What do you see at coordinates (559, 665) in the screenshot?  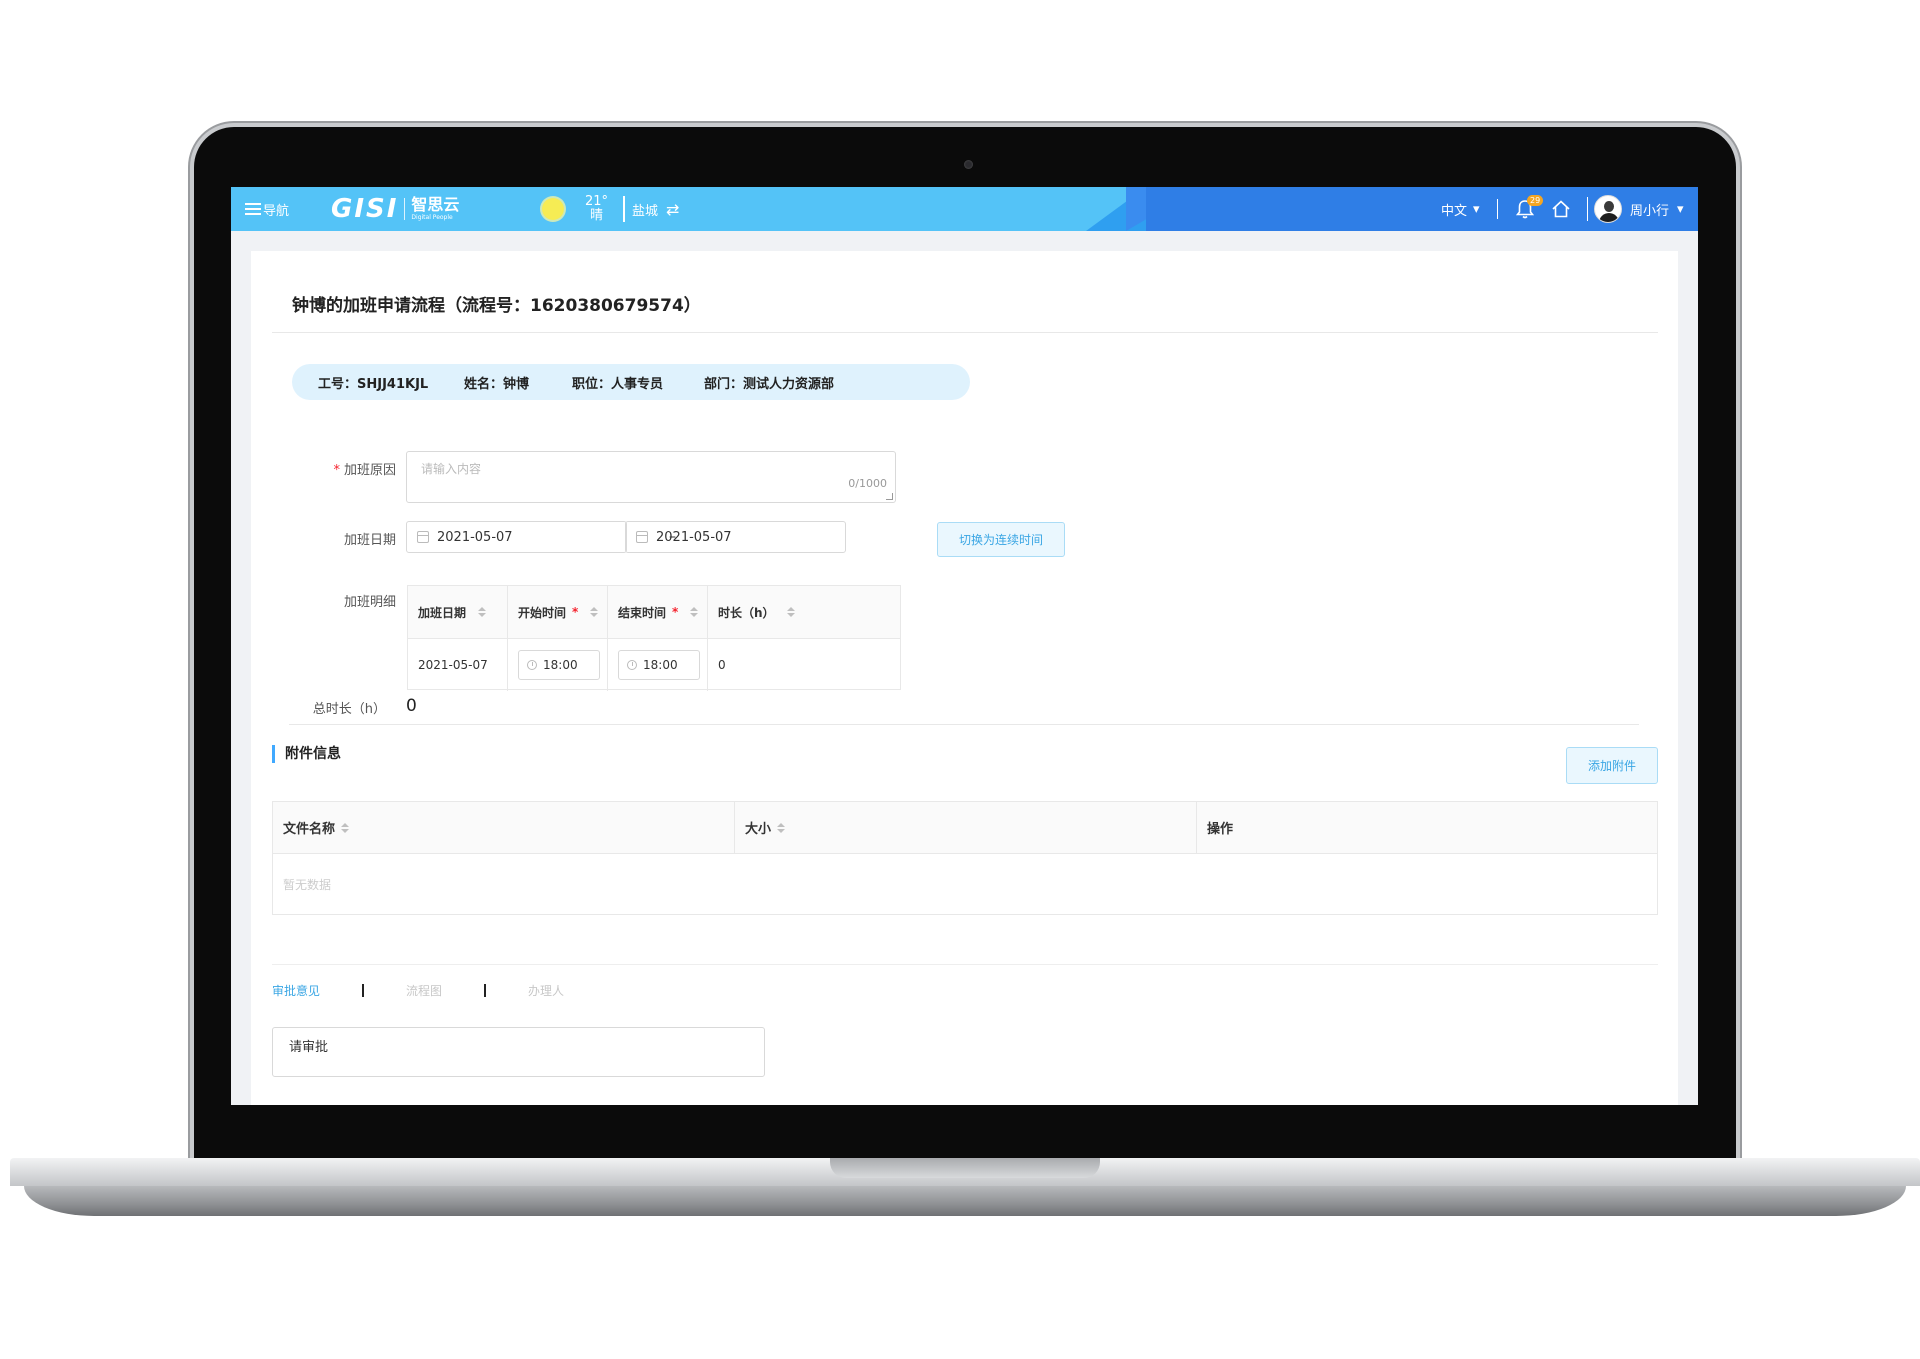 I see `start-time-input: 18:00` at bounding box center [559, 665].